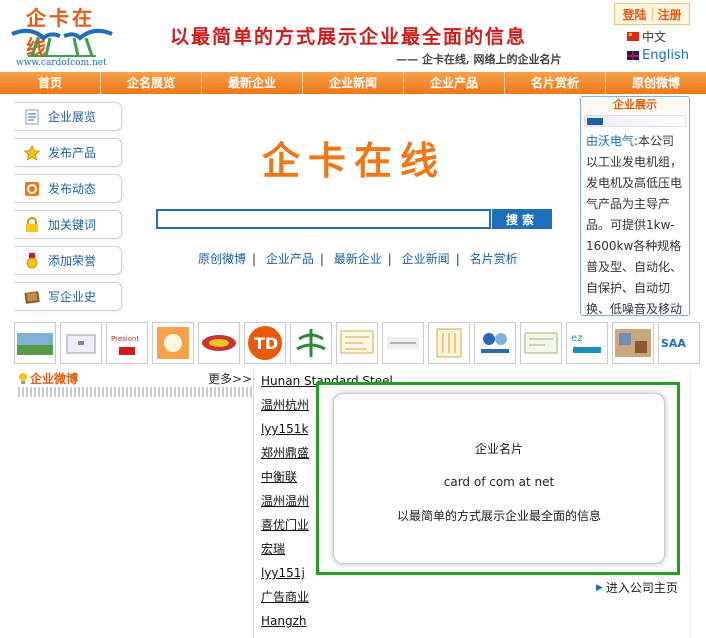 The height and width of the screenshot is (638, 706). I want to click on enter-homepage-link: ▶ 进入公司主页, so click(637, 587).